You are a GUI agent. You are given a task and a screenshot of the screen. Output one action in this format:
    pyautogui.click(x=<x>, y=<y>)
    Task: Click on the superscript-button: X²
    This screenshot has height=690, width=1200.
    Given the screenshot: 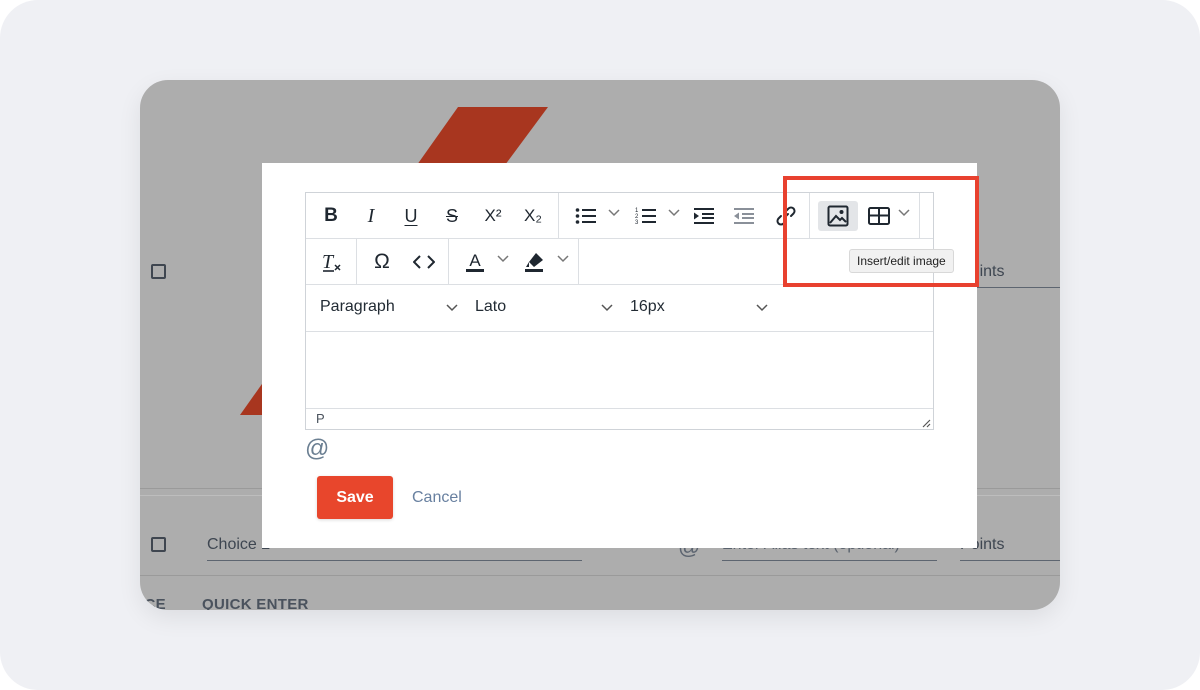 What is the action you would take?
    pyautogui.click(x=493, y=216)
    